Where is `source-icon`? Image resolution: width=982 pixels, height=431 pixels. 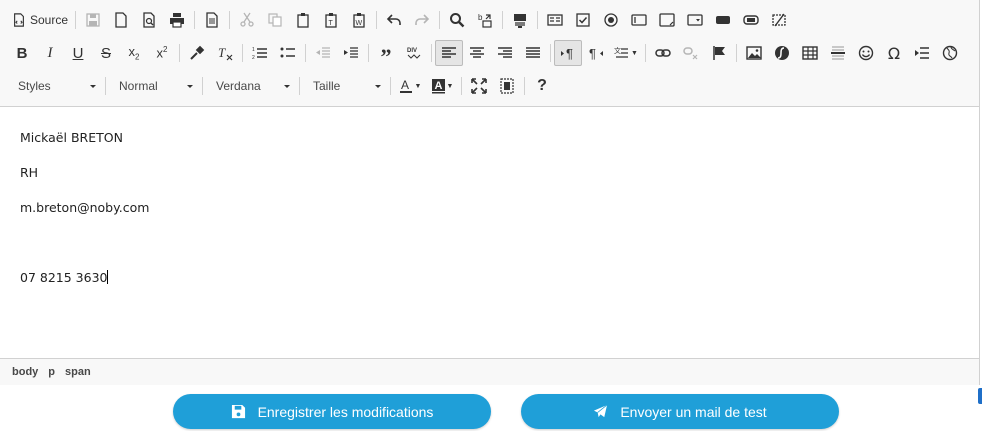
source-icon is located at coordinates (19, 20).